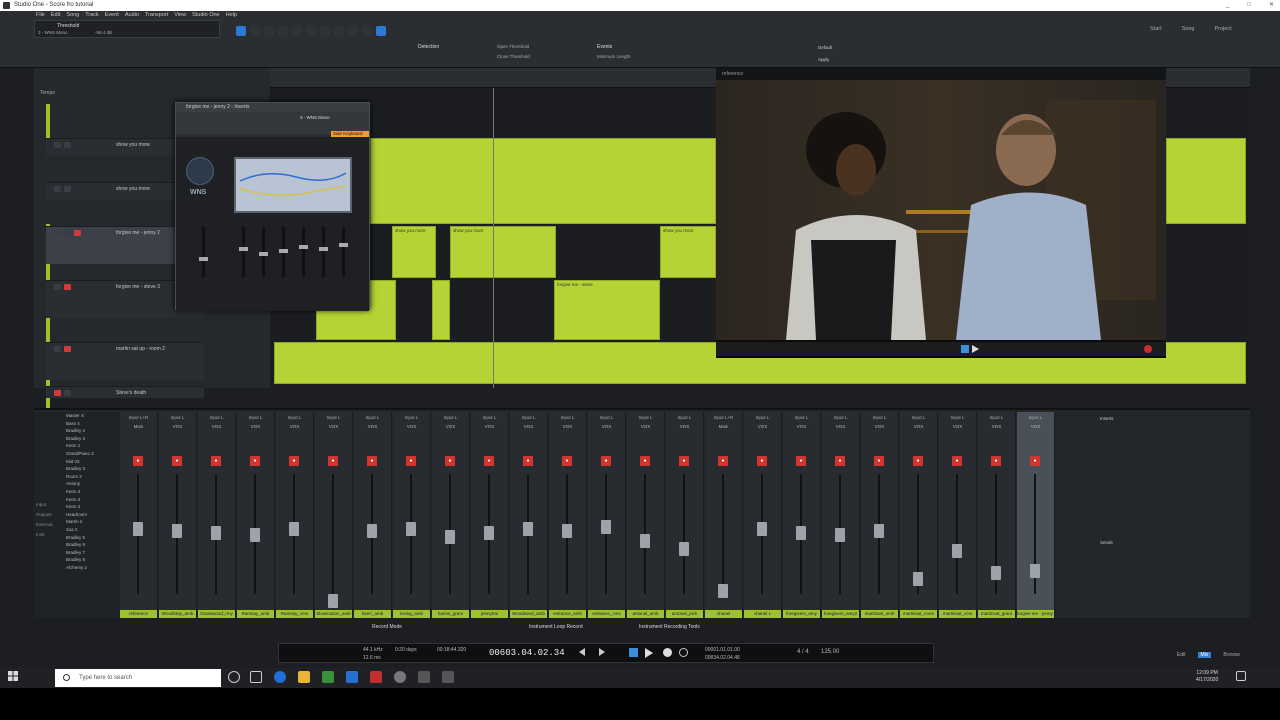 The image size is (1280, 720). What do you see at coordinates (685, 515) in the screenshot?
I see `mixer-channel-strip: Input L VOX ● antonal_pick` at bounding box center [685, 515].